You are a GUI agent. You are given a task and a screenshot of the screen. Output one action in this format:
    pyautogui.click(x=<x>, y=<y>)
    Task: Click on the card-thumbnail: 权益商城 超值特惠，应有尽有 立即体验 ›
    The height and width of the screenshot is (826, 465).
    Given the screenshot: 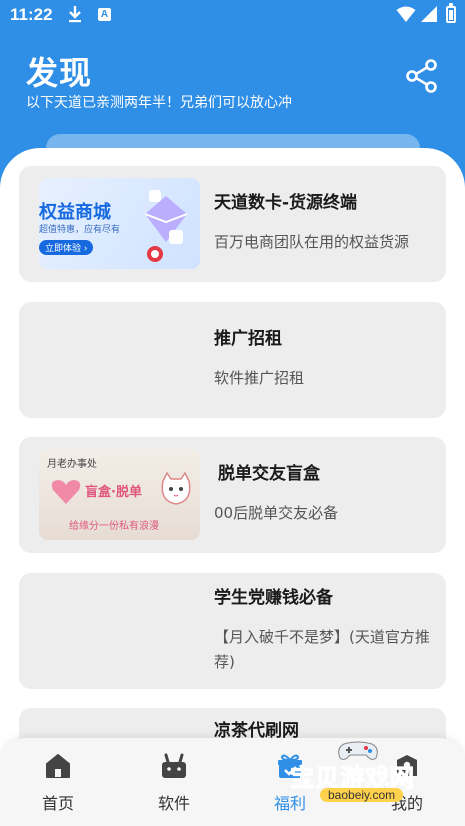 What is the action you would take?
    pyautogui.click(x=119, y=223)
    